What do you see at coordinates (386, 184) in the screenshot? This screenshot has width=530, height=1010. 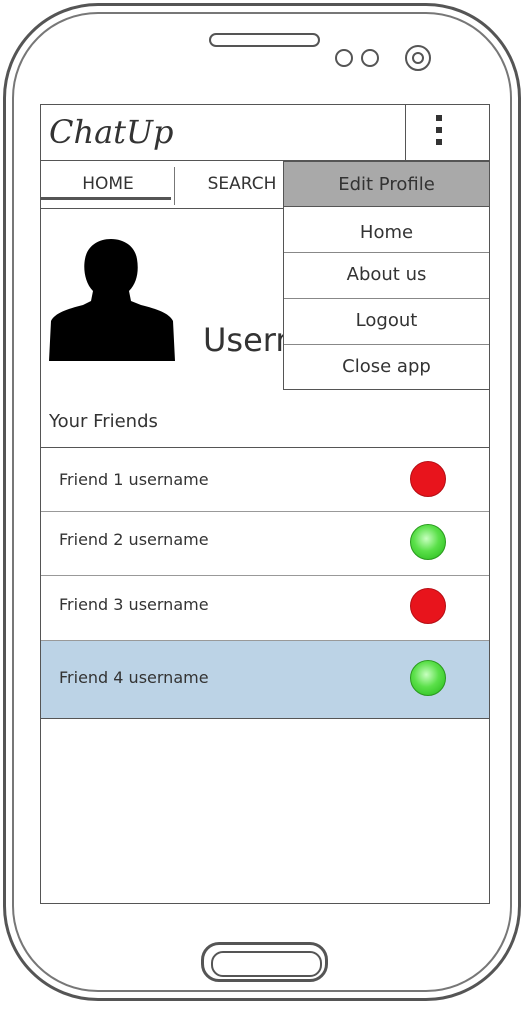 I see `menu-item-edit-profile: Edit Profile` at bounding box center [386, 184].